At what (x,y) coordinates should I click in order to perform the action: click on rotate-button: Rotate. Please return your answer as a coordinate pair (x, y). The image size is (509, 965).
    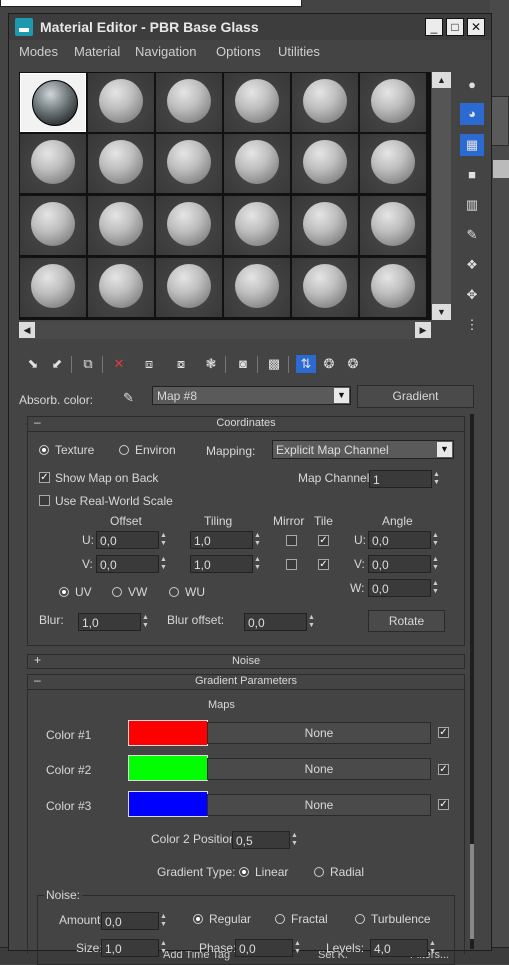
    Looking at the image, I should click on (406, 621).